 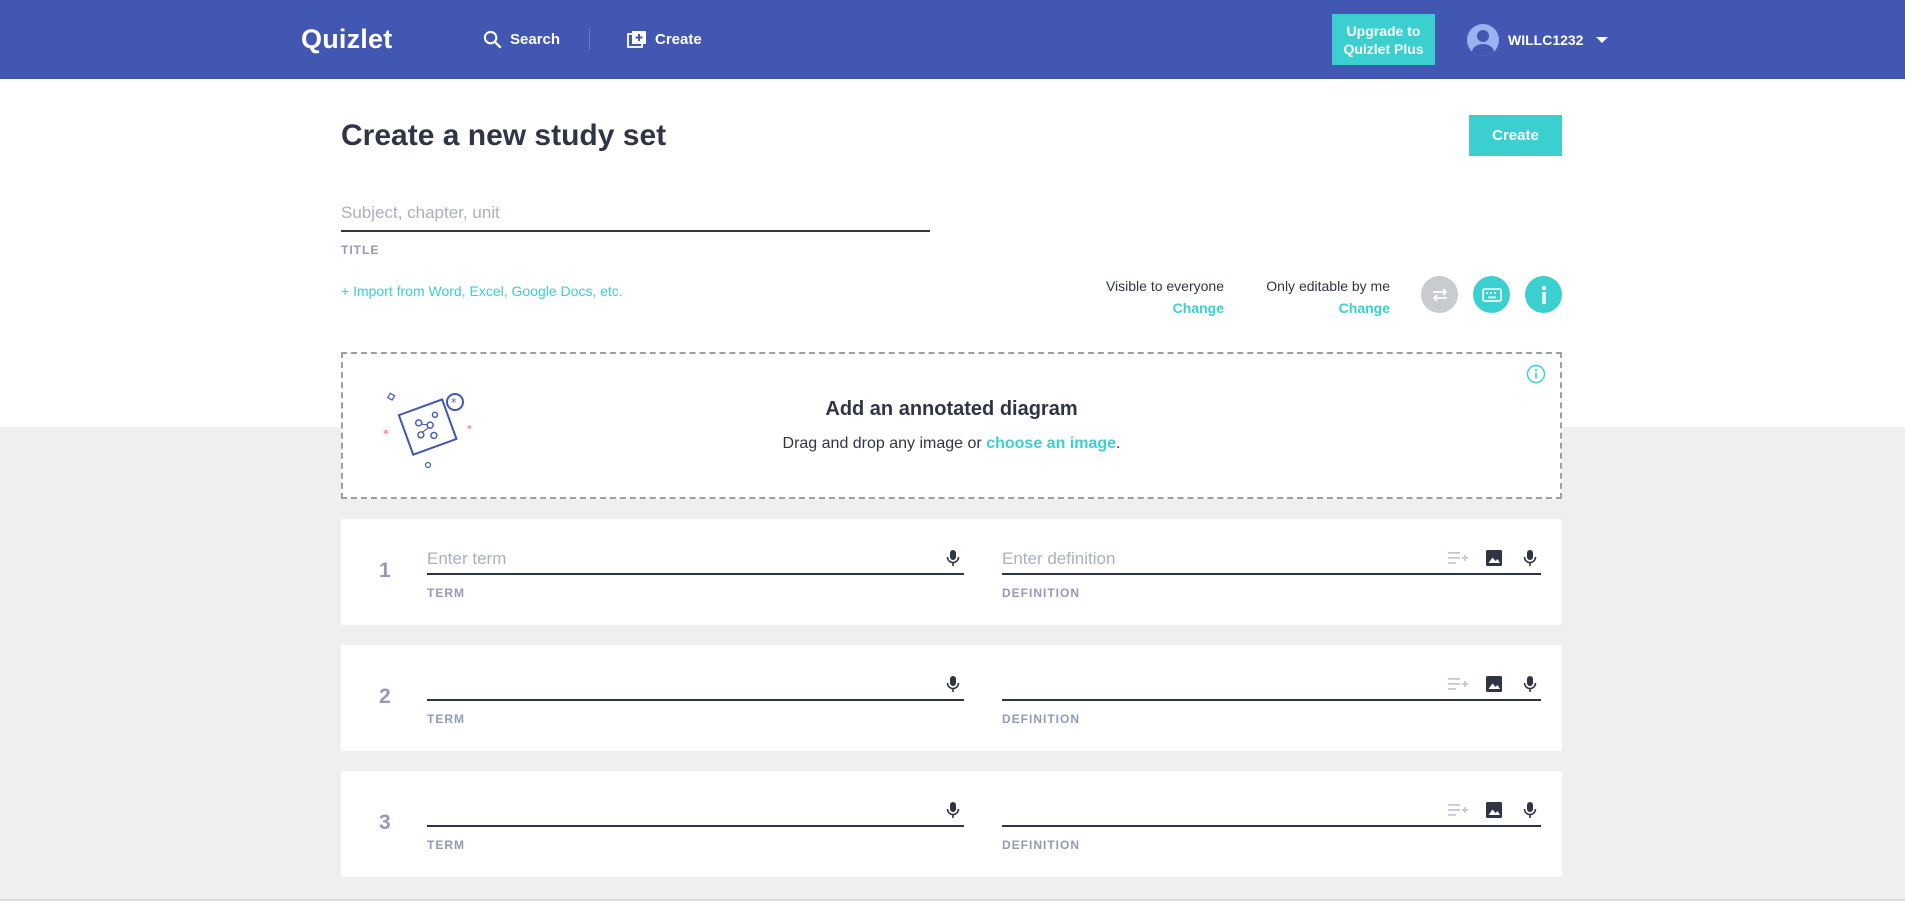 I want to click on title-input, so click(x=635, y=214).